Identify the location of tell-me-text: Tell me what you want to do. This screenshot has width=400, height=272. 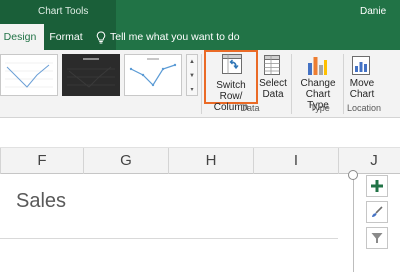
(175, 37).